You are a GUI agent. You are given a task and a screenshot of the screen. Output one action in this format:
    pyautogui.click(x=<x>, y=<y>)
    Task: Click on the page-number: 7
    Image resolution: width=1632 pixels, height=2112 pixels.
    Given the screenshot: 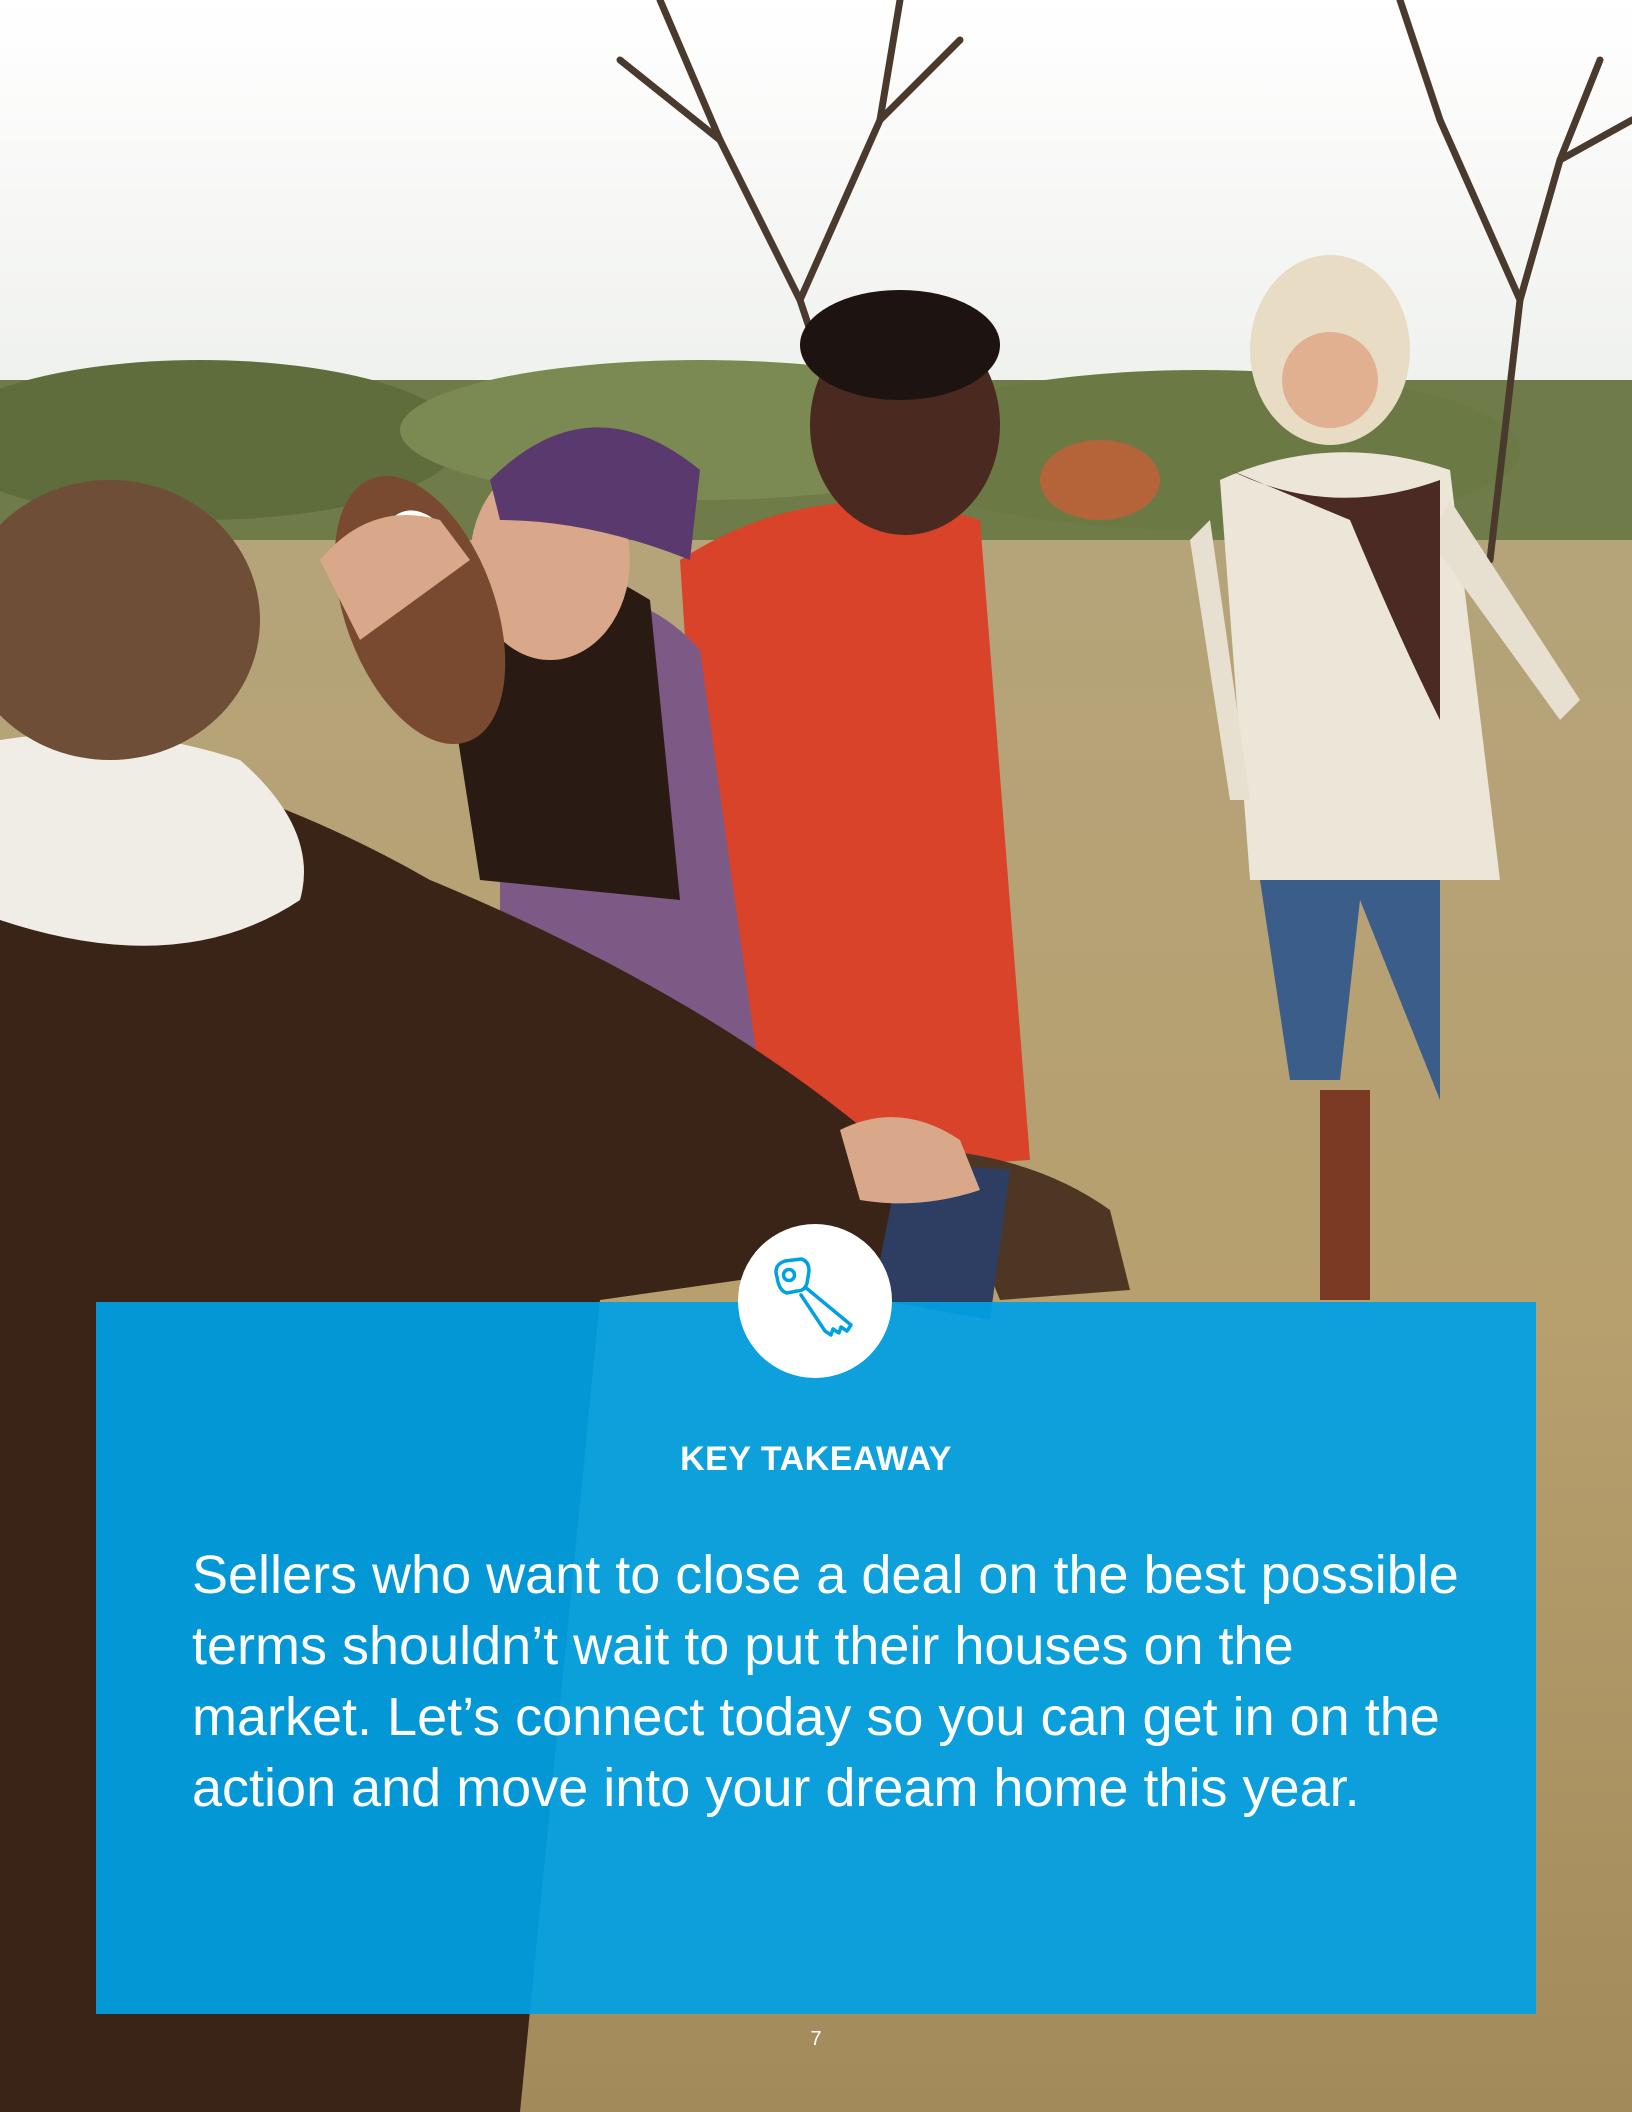 What is the action you would take?
    pyautogui.click(x=816, y=2039)
    